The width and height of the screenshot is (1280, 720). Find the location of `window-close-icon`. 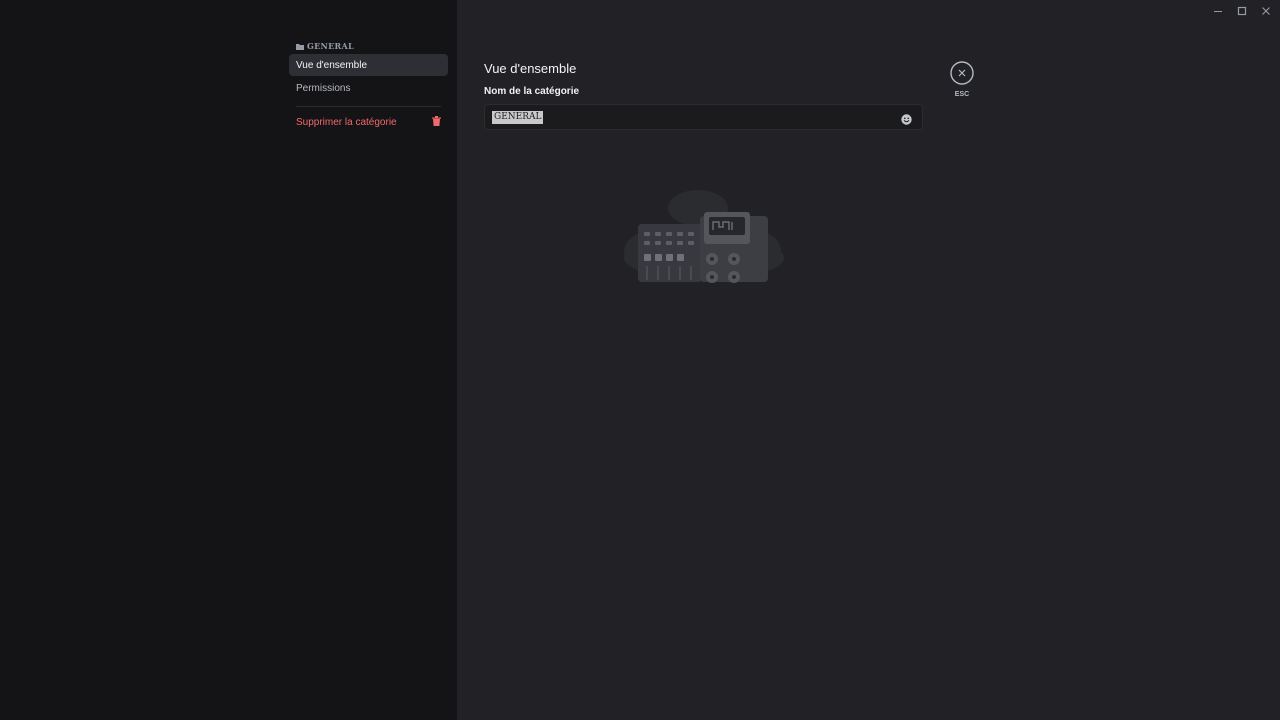

window-close-icon is located at coordinates (1266, 11).